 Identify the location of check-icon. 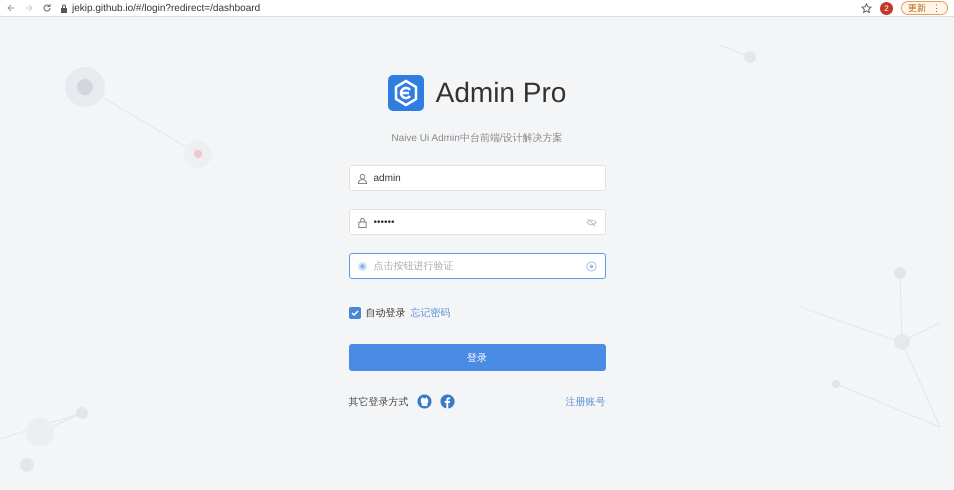
(354, 313).